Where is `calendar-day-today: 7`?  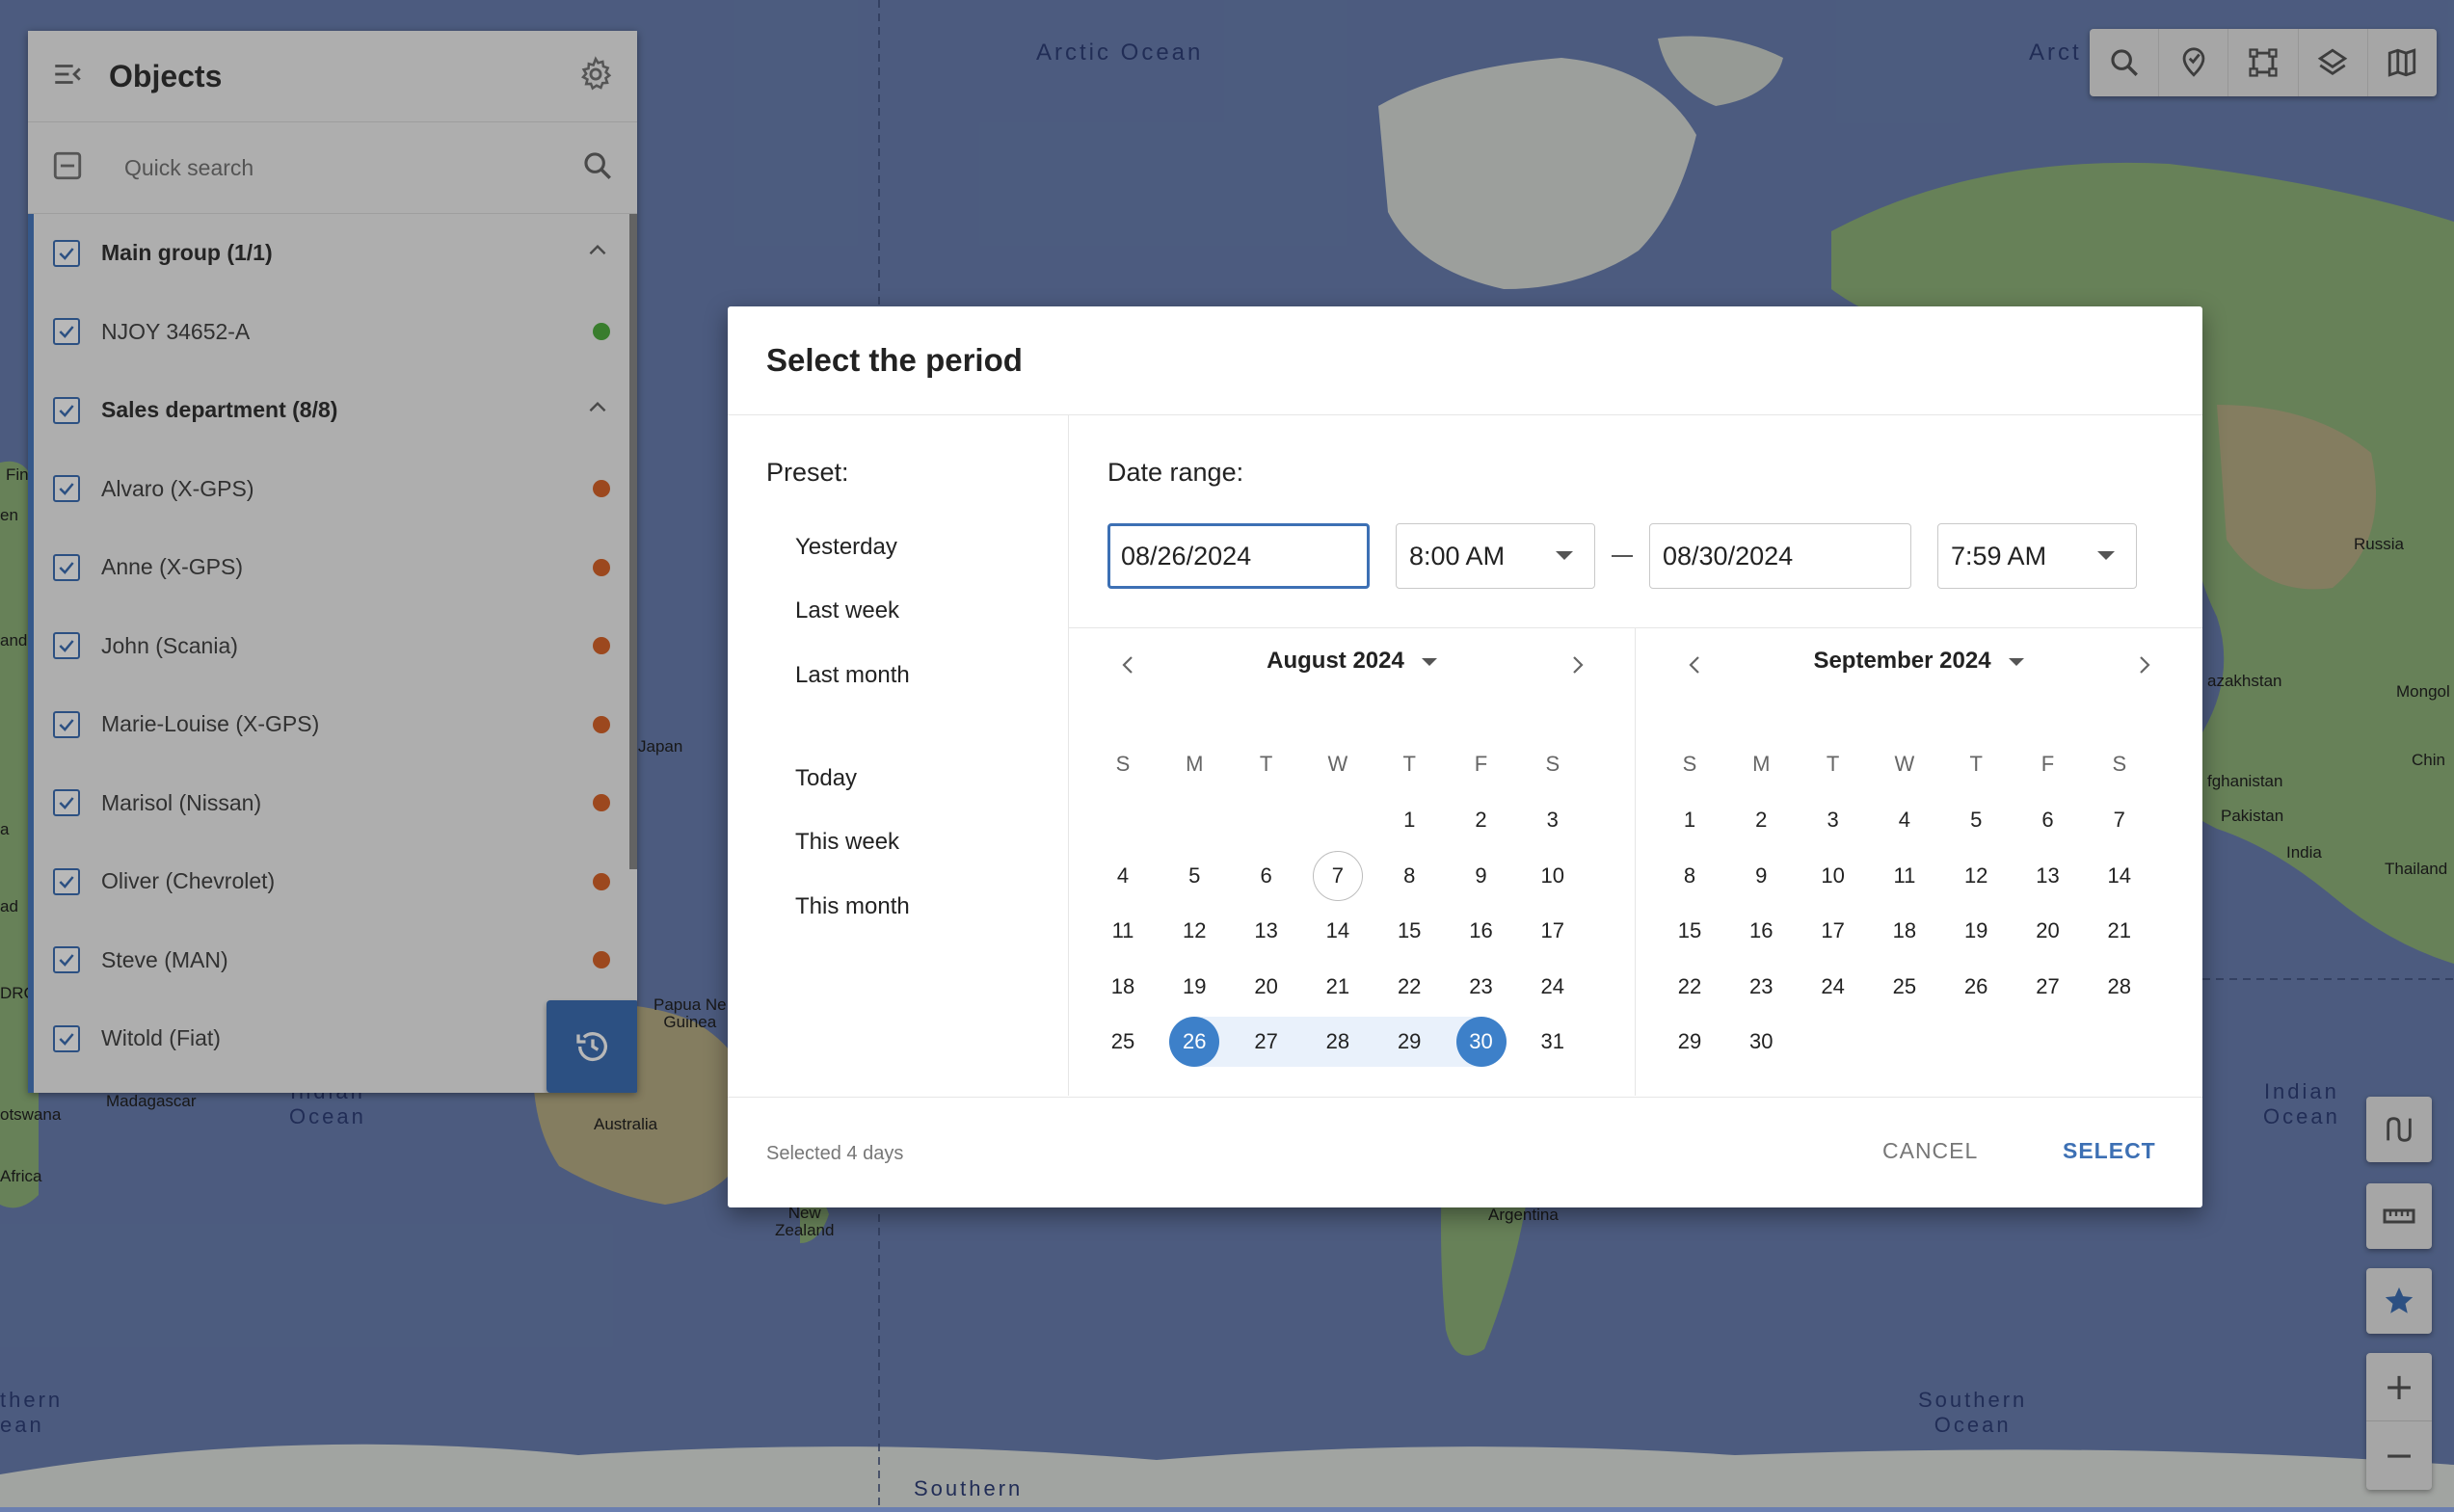
calendar-day-today: 7 is located at coordinates (1337, 875).